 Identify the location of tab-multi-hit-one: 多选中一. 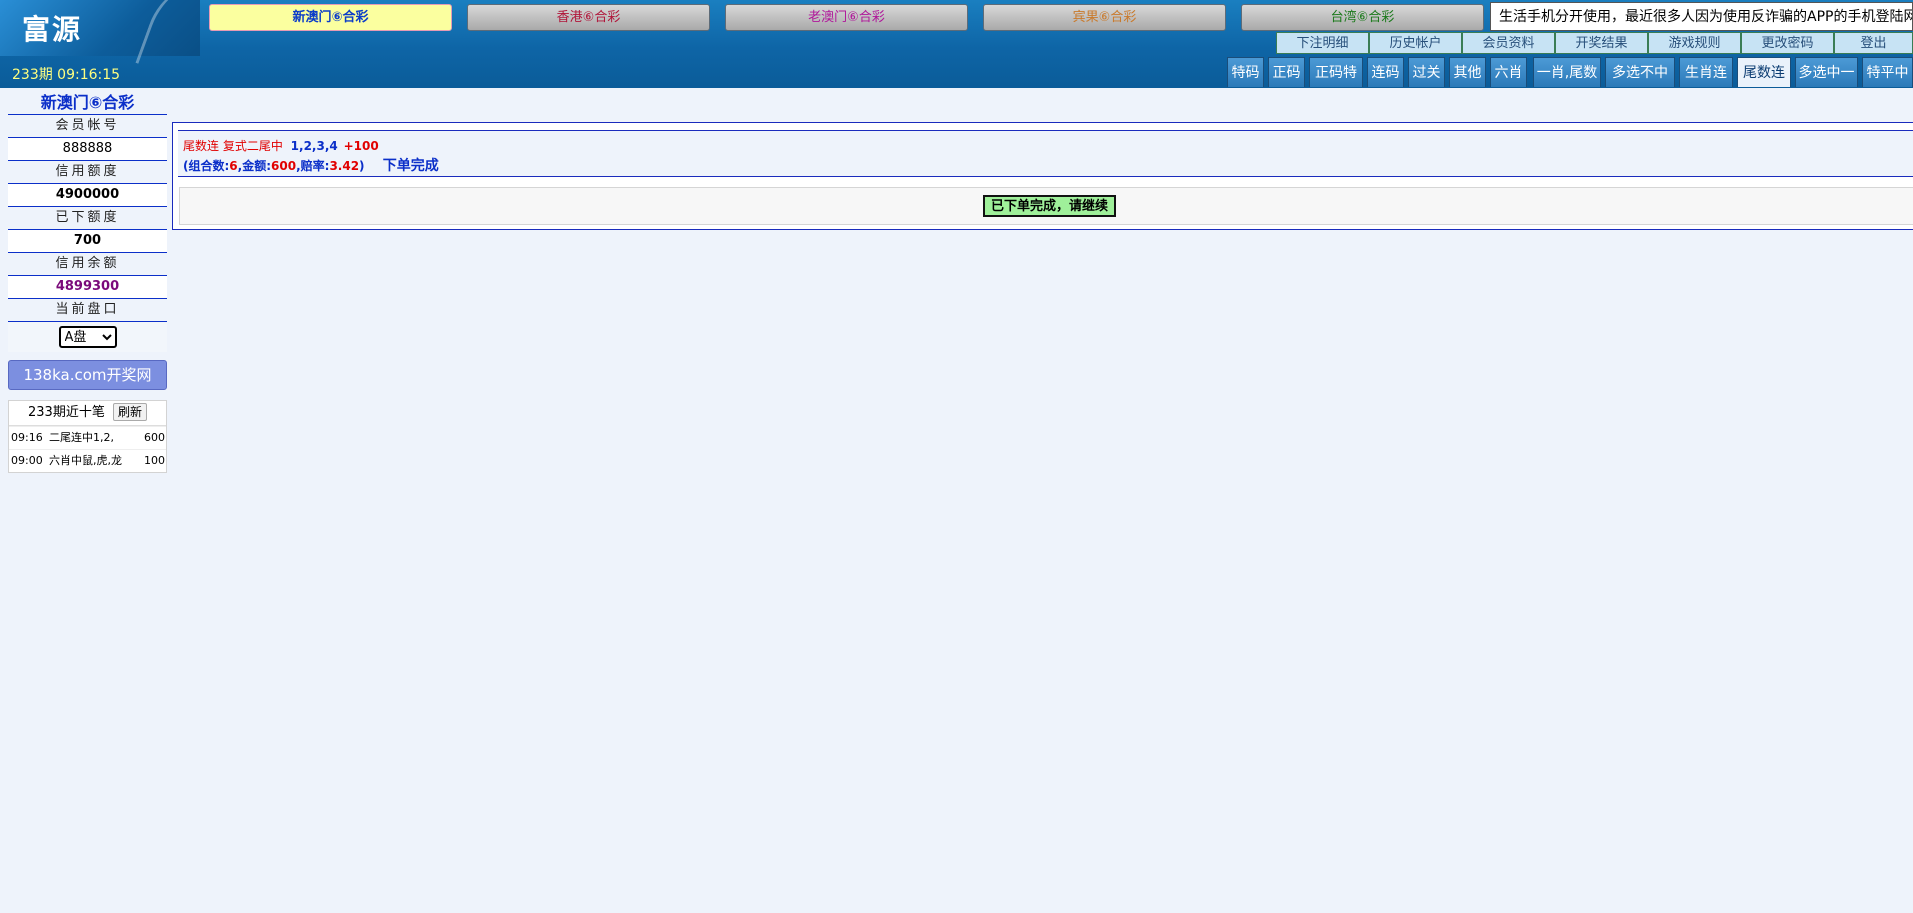
(1826, 72).